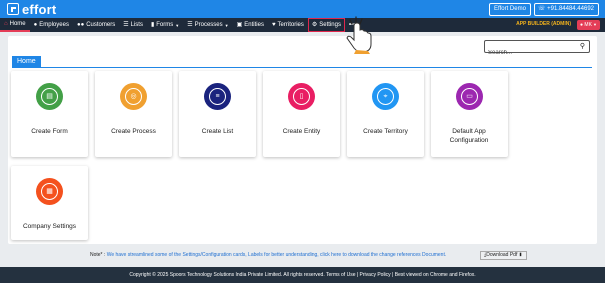  I want to click on card-label: Company Settings, so click(49, 226).